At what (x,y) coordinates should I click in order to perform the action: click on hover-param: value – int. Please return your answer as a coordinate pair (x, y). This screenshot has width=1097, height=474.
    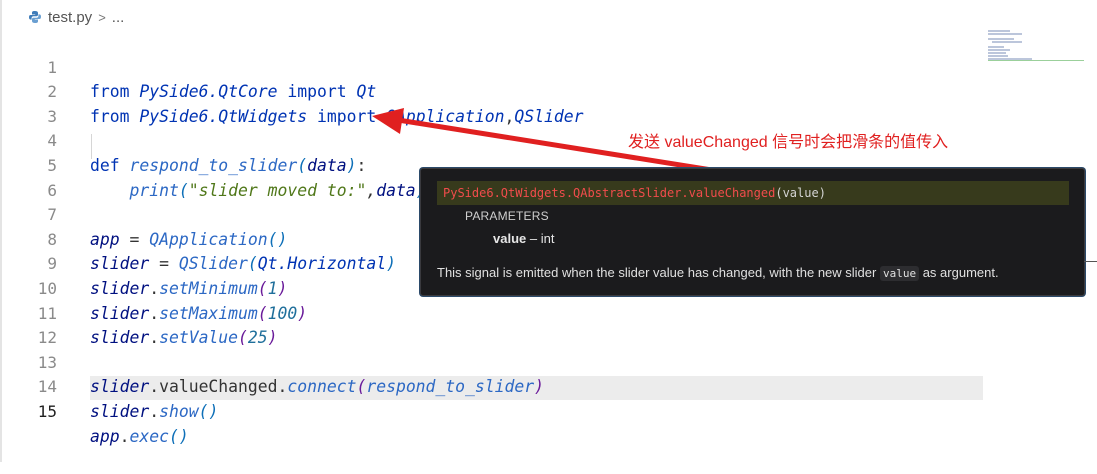
    Looking at the image, I should click on (524, 238).